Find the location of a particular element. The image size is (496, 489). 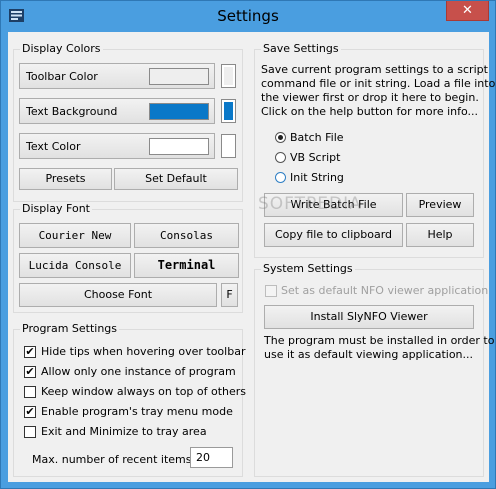

choose-font-button: Choose Font is located at coordinates (118, 295).